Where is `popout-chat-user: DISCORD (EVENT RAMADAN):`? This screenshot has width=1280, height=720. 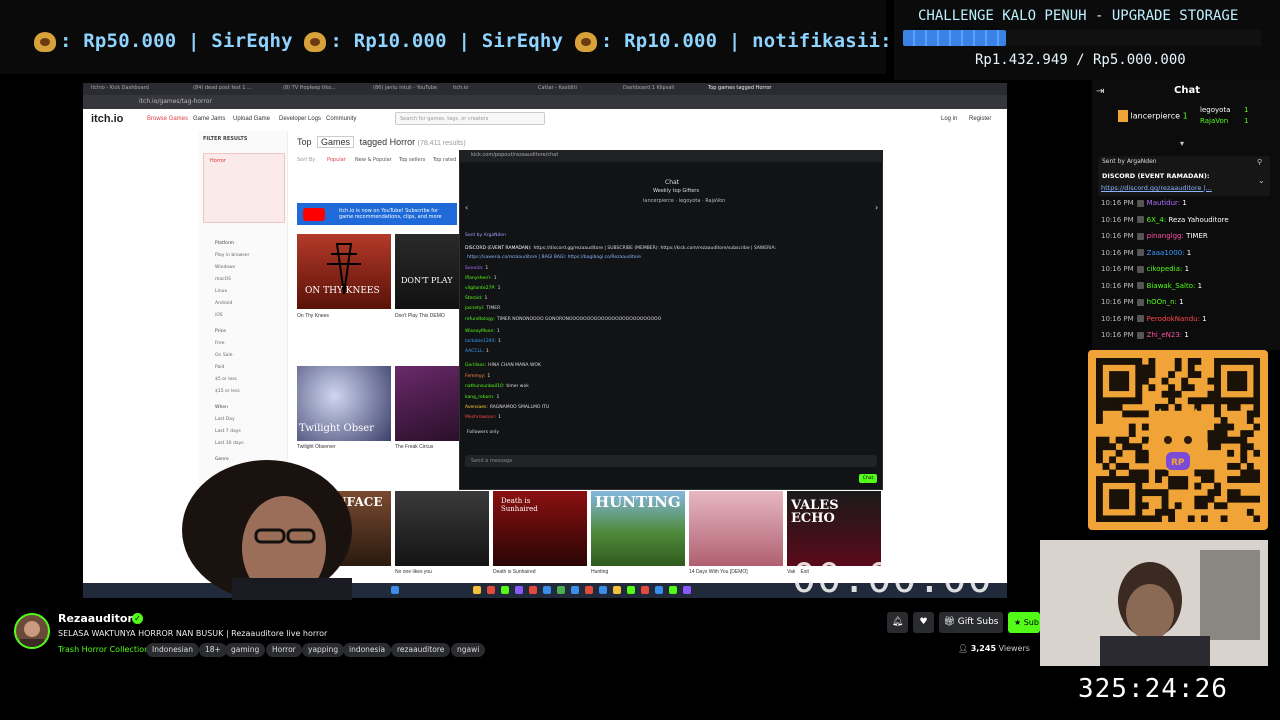 popout-chat-user: DISCORD (EVENT RAMADAN): is located at coordinates (498, 248).